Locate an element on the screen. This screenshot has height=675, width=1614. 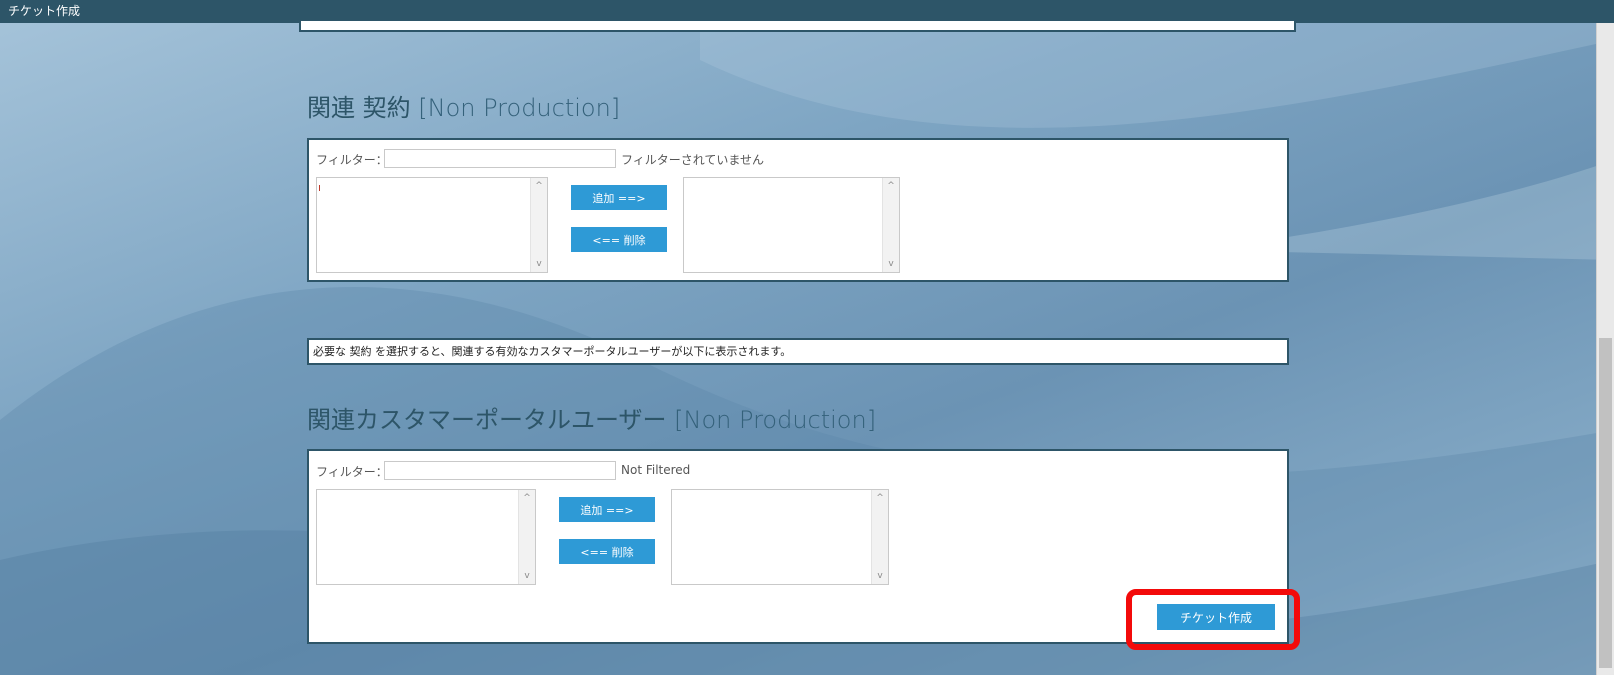
contracts-add-button: 追加 ==> is located at coordinates (619, 197).